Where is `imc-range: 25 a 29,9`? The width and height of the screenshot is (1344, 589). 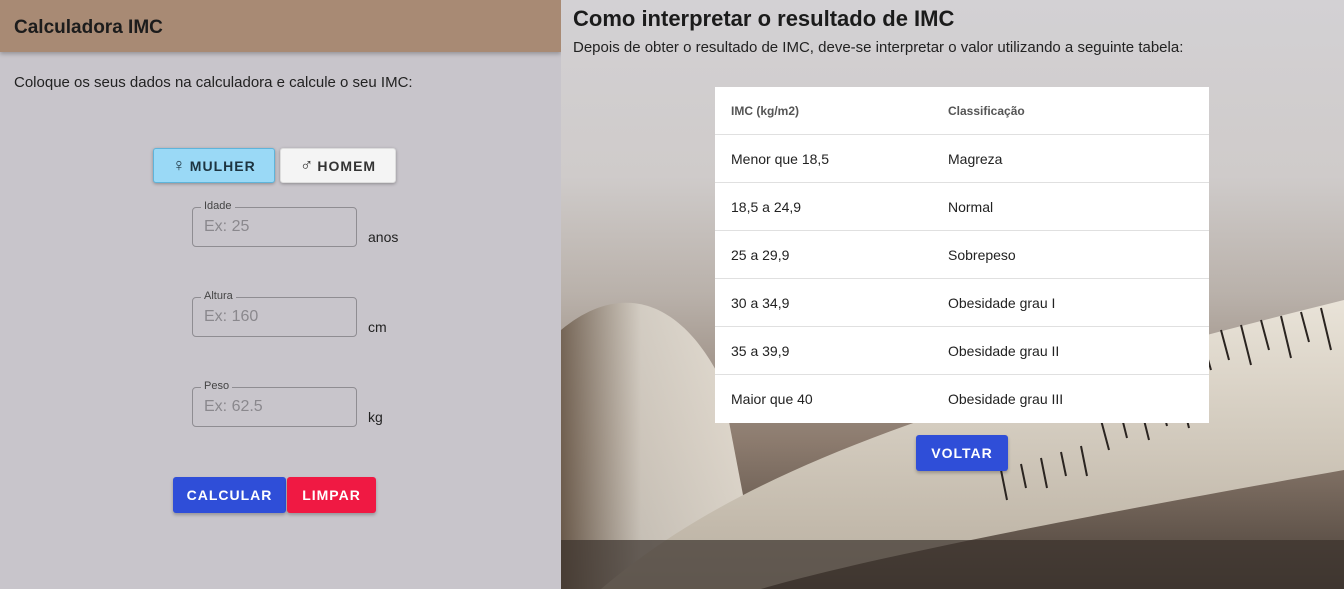
imc-range: 25 a 29,9 is located at coordinates (760, 254).